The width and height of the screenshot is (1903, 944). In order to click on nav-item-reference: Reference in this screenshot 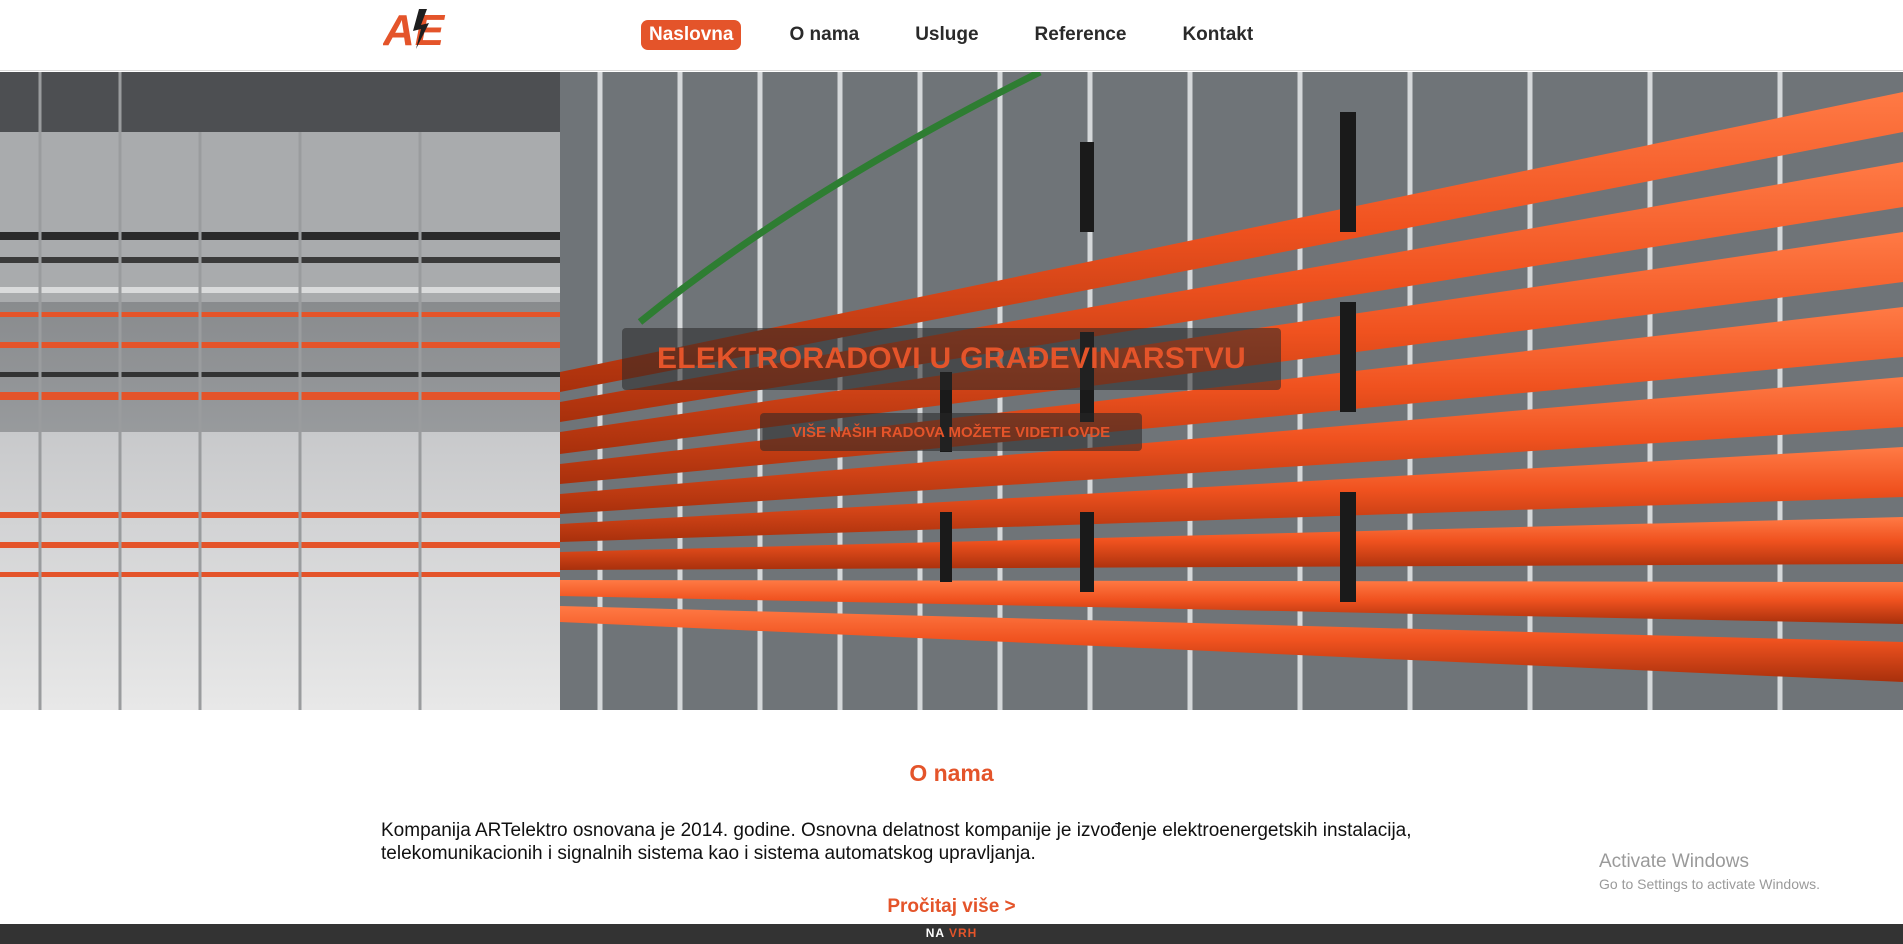, I will do `click(1081, 35)`.